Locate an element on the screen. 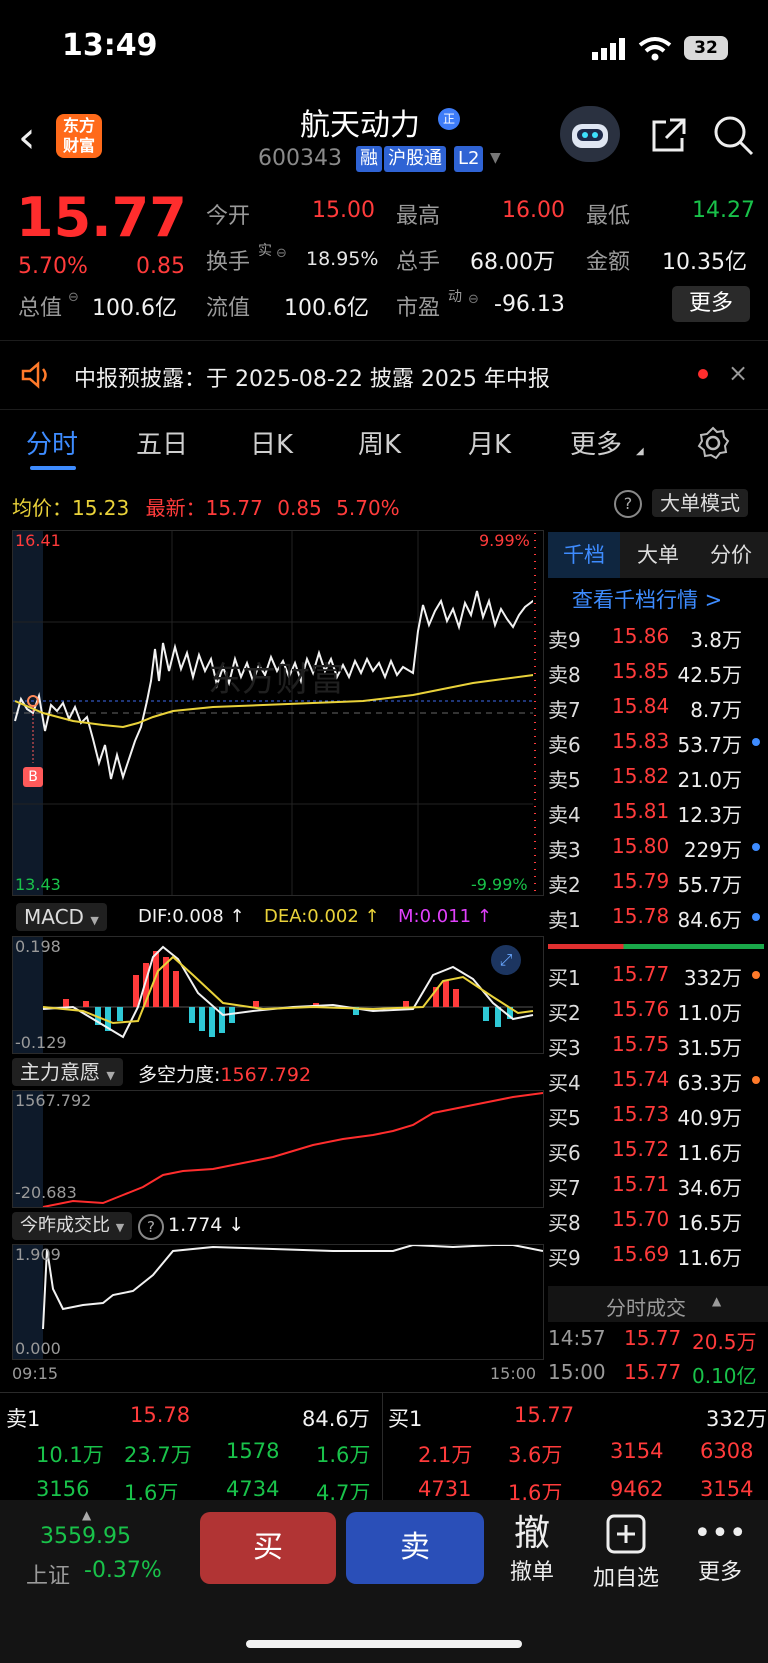 The width and height of the screenshot is (768, 1663). macd-dea: DEA:0.002 ↑ is located at coordinates (322, 916).